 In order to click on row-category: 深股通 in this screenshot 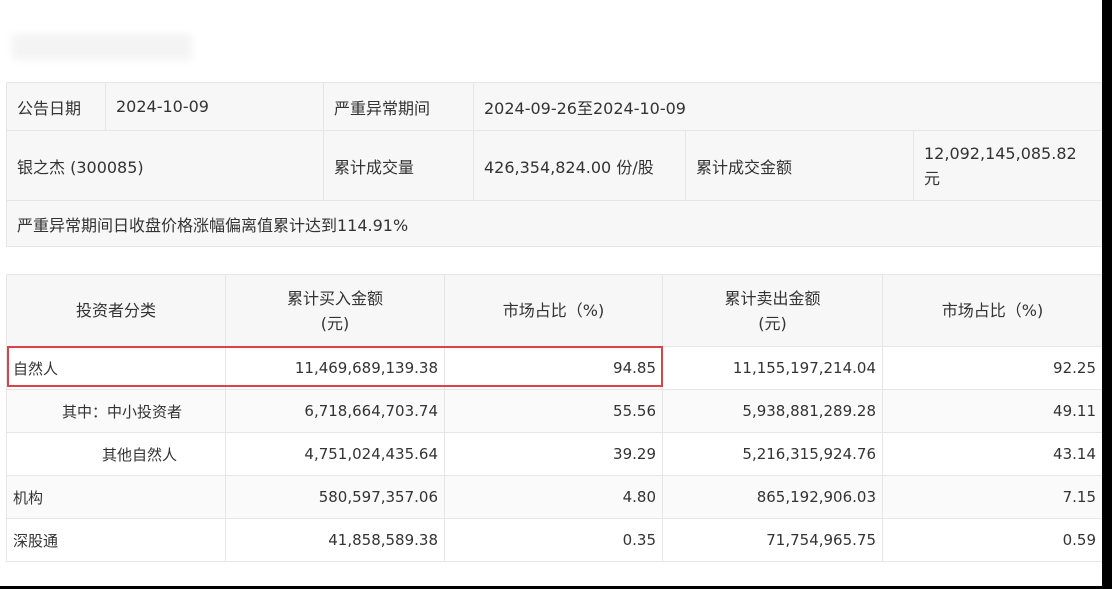, I will do `click(116, 540)`.